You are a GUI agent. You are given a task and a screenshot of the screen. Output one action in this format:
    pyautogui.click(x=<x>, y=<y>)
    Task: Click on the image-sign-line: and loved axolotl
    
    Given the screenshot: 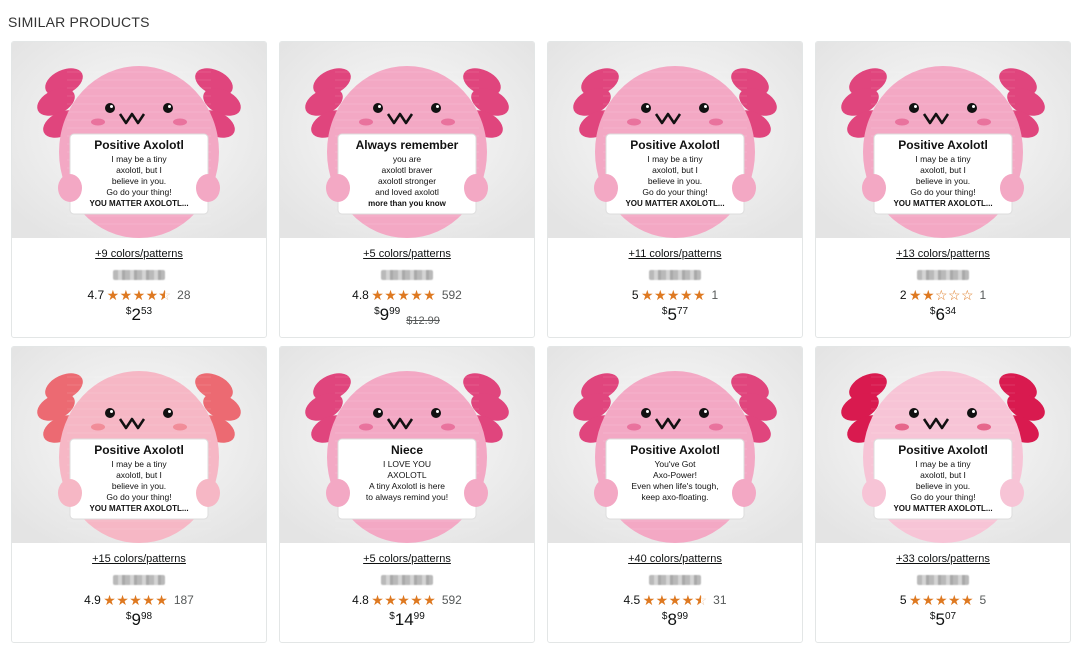 What is the action you would take?
    pyautogui.click(x=407, y=192)
    